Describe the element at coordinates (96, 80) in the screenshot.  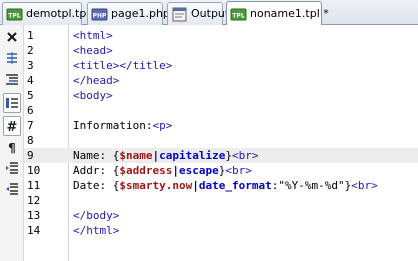
I see `code-text: </head>` at that location.